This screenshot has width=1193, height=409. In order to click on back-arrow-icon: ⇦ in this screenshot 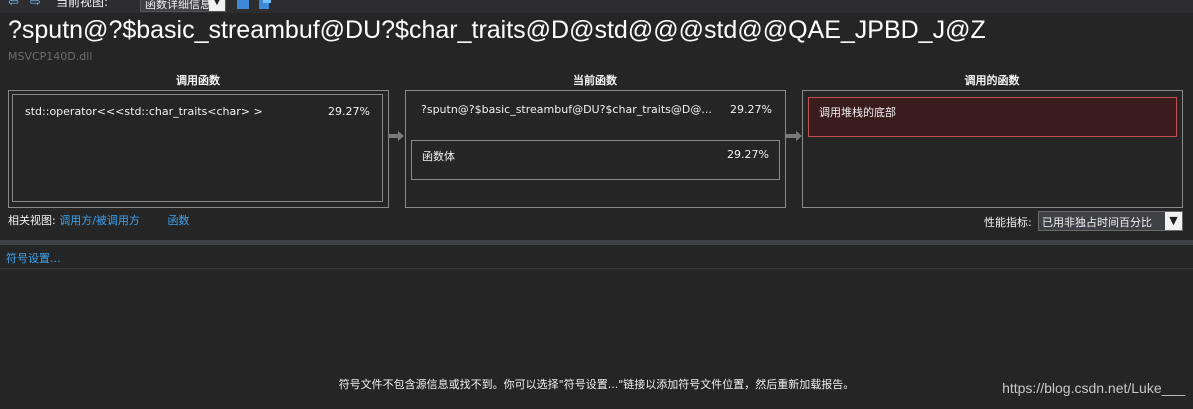, I will do `click(13, 5)`.